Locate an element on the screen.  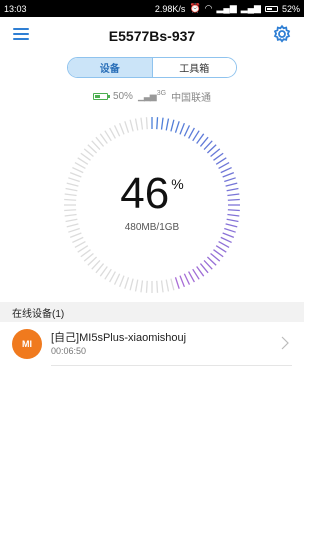
gear-icon is located at coordinates (282, 34).